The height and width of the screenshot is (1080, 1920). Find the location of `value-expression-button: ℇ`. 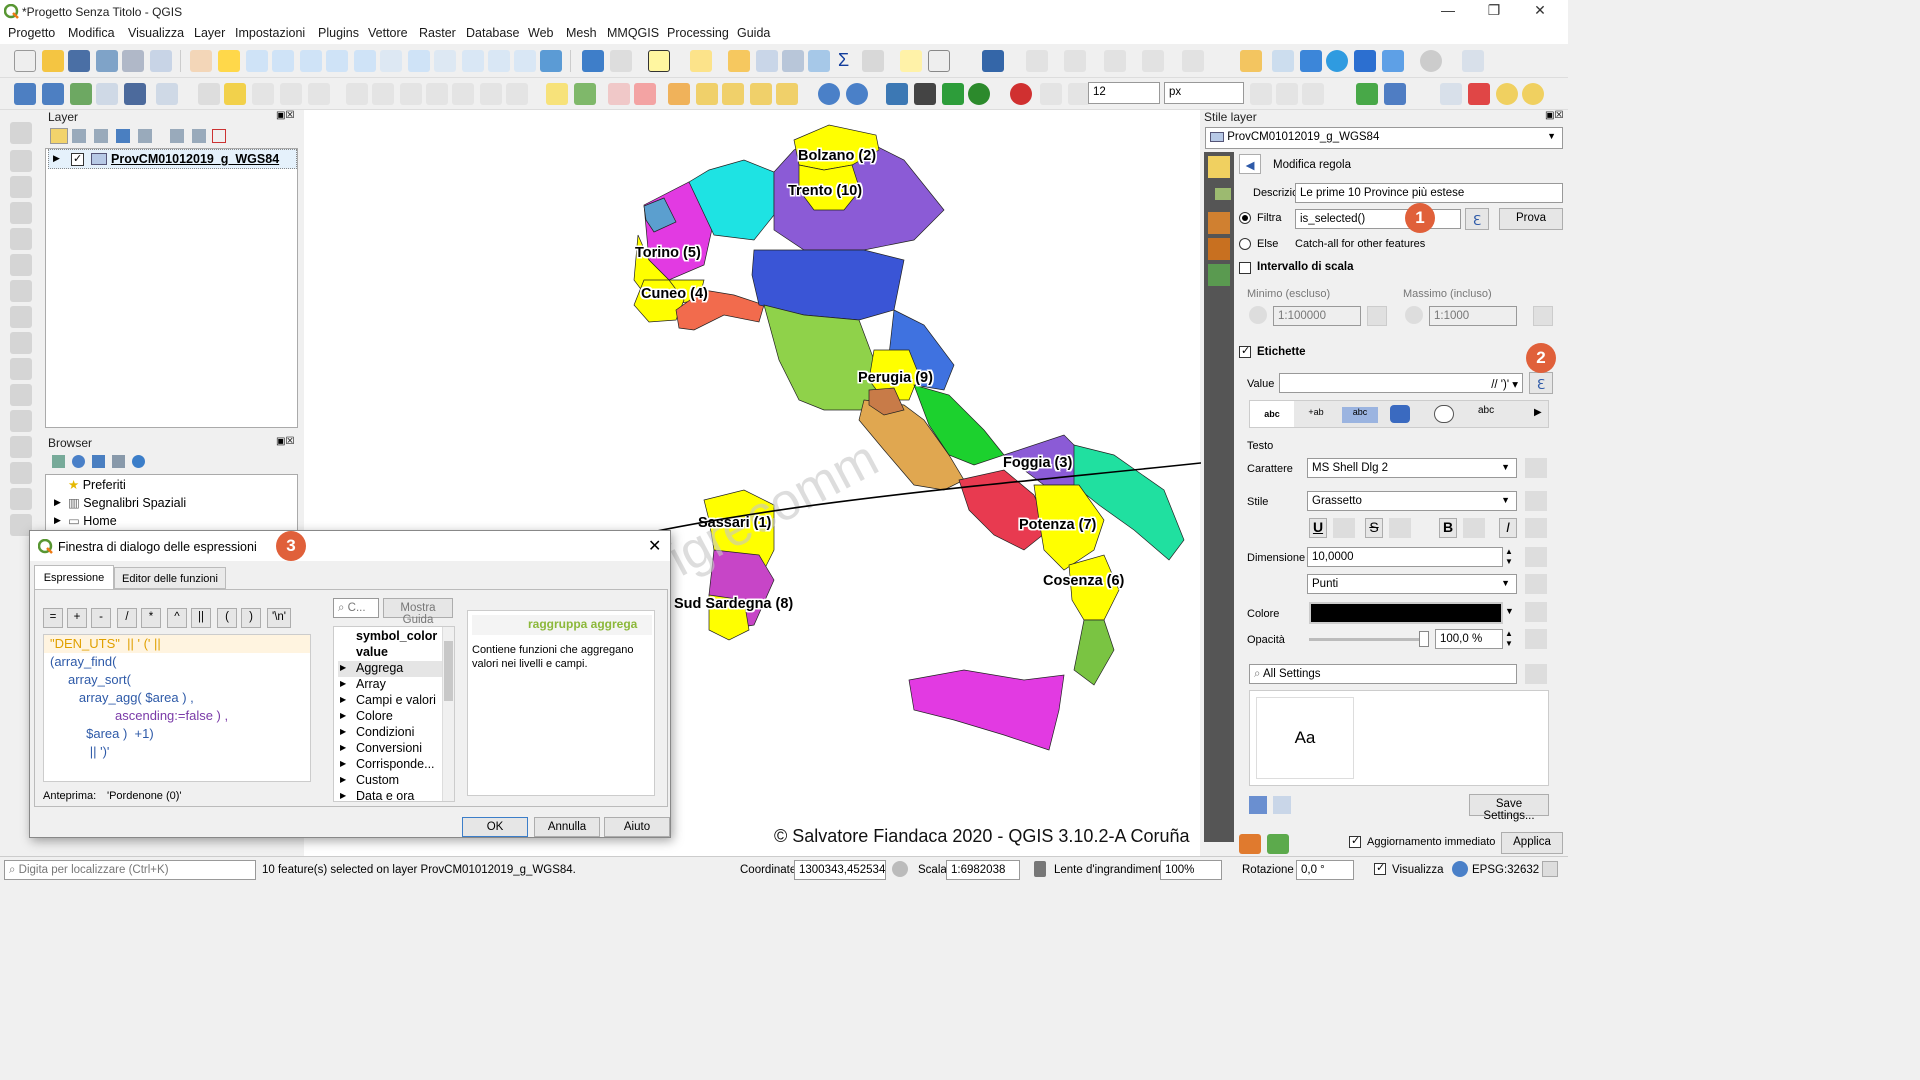

value-expression-button: ℇ is located at coordinates (1541, 383).